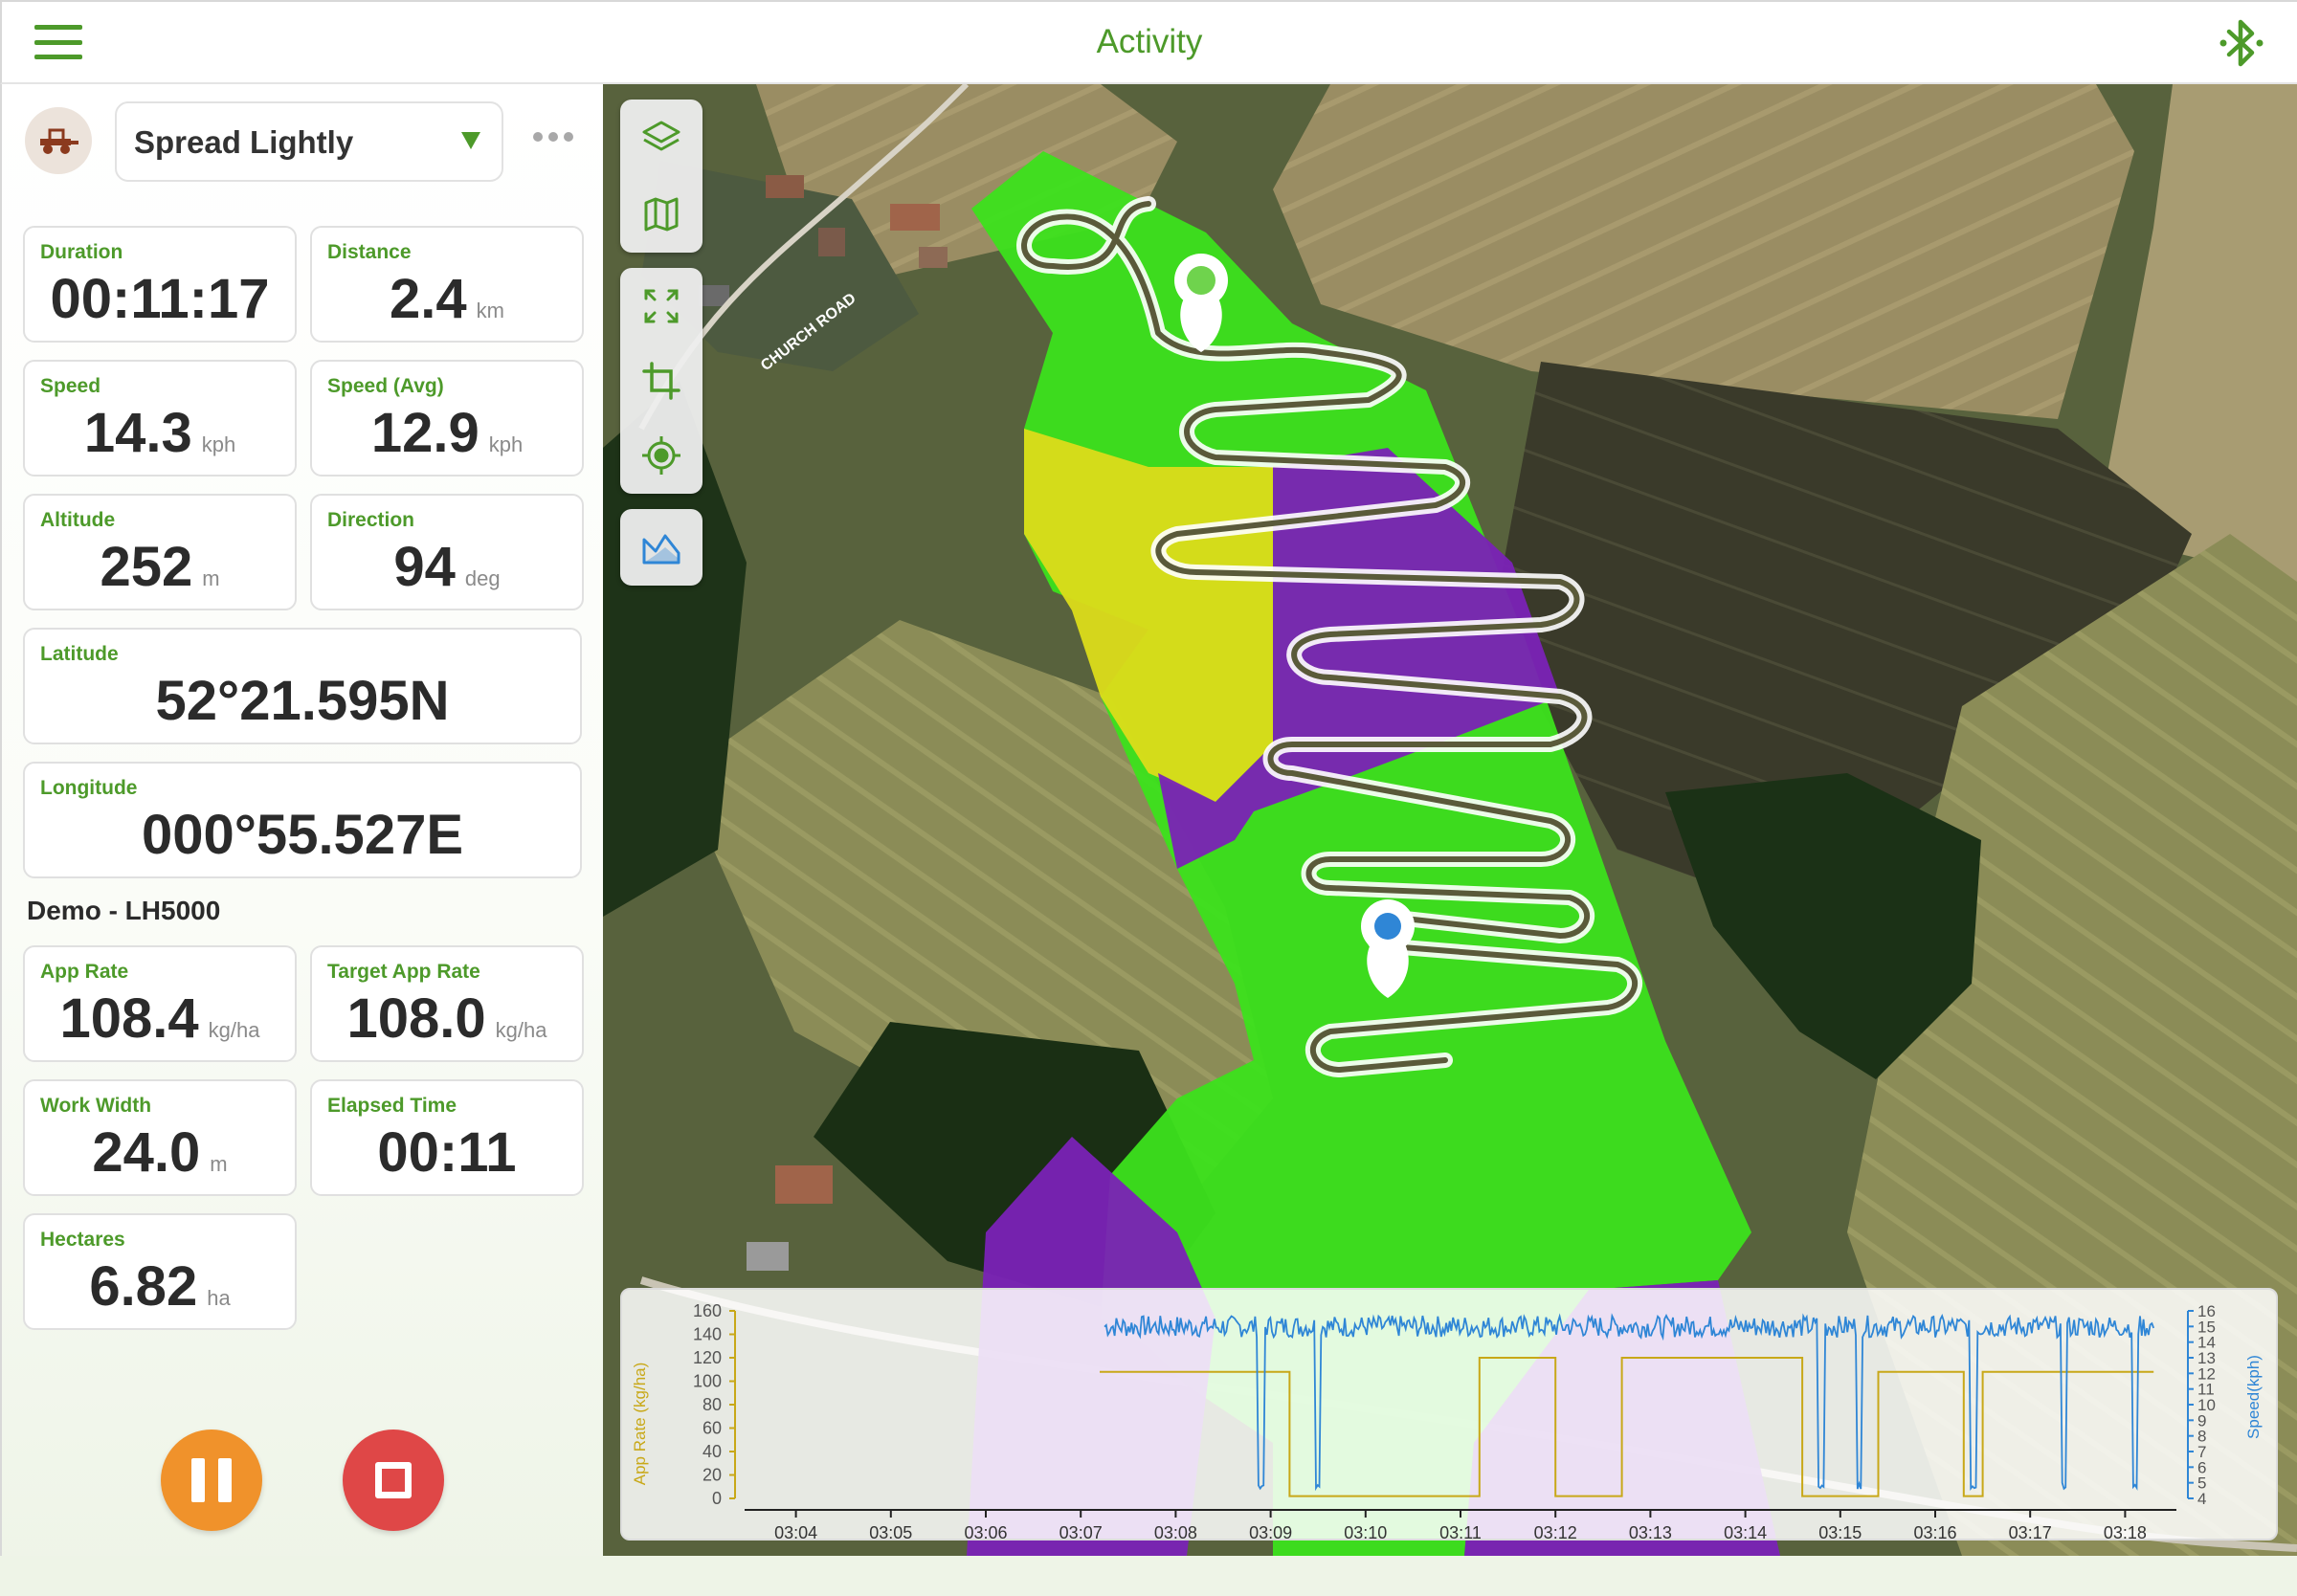 Image resolution: width=2297 pixels, height=1596 pixels. Describe the element at coordinates (160, 1287) in the screenshot. I see `stat-value: 6.82 ha` at that location.